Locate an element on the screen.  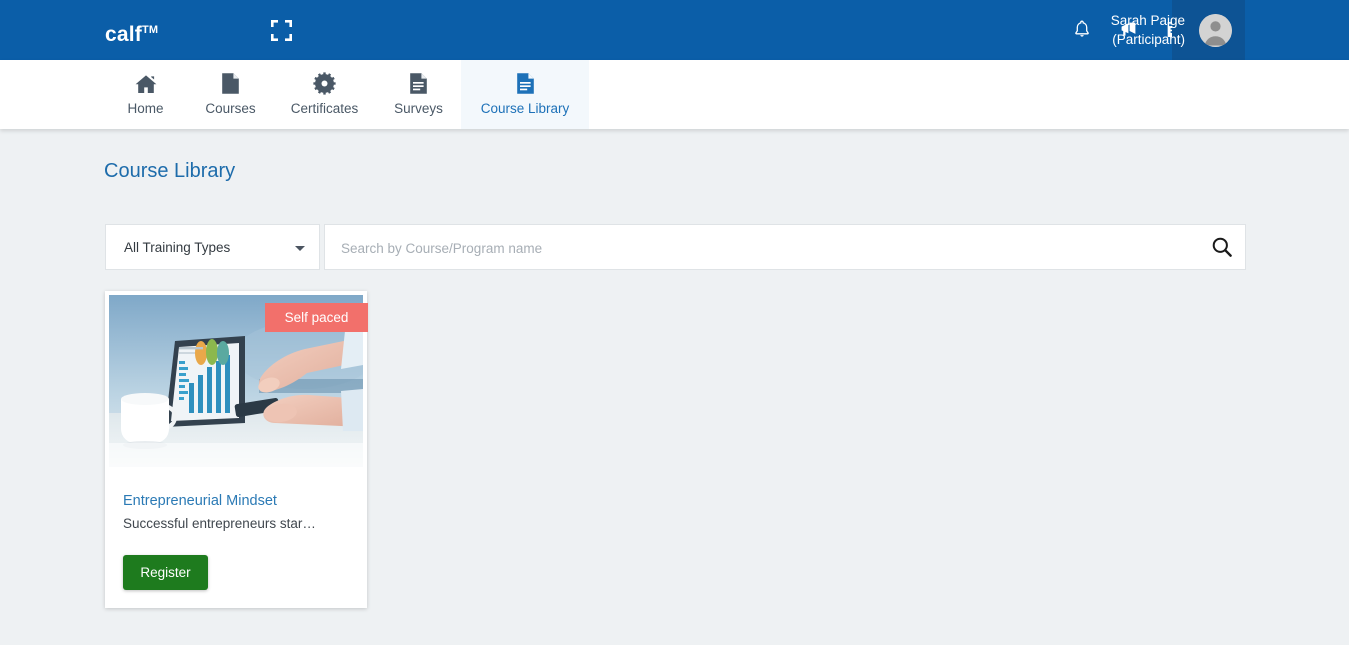
home-icon is located at coordinates (146, 83).